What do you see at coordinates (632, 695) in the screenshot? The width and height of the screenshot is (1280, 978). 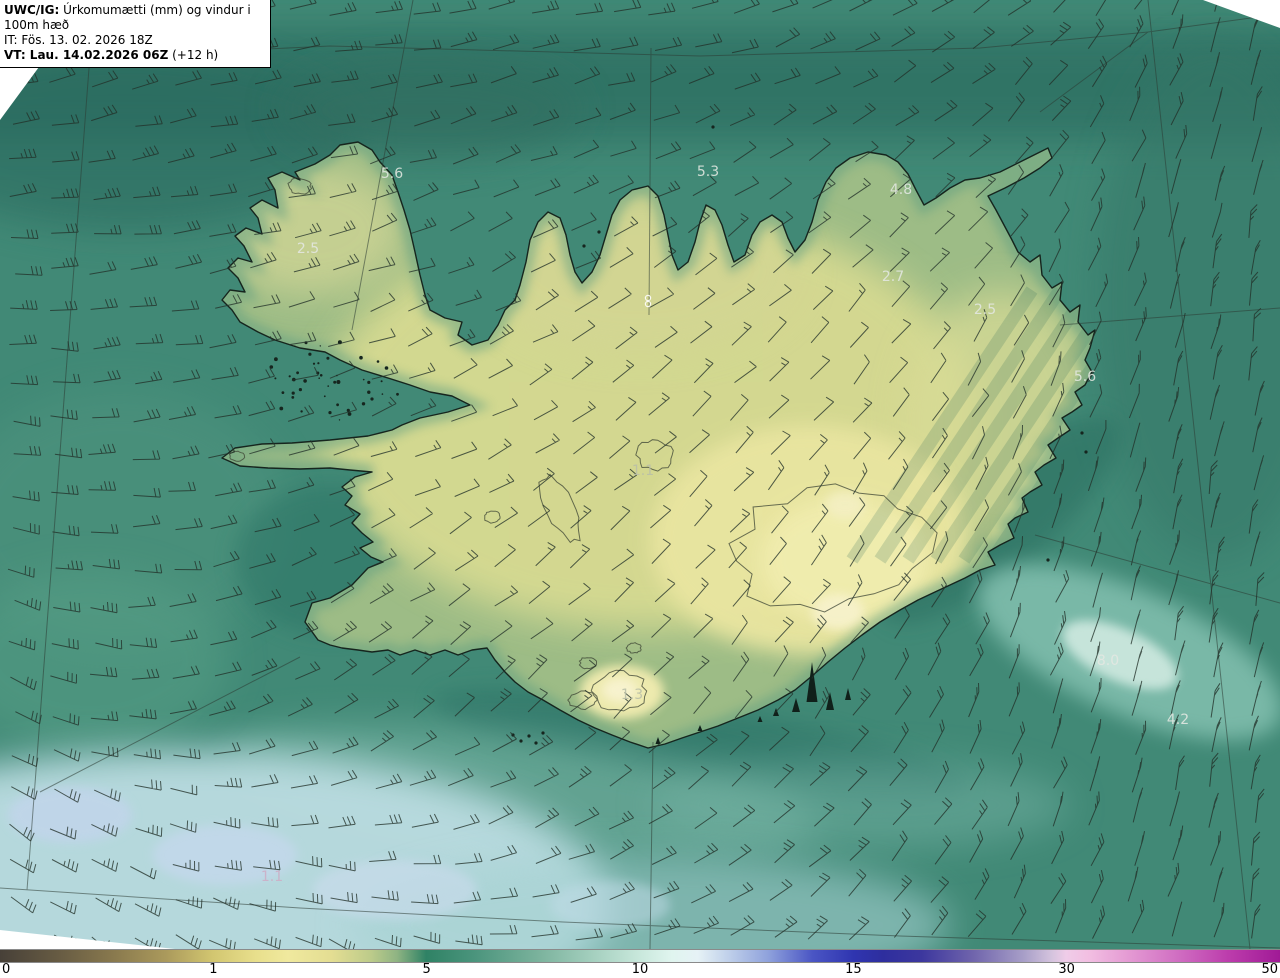 I see `precip-label: 1.3` at bounding box center [632, 695].